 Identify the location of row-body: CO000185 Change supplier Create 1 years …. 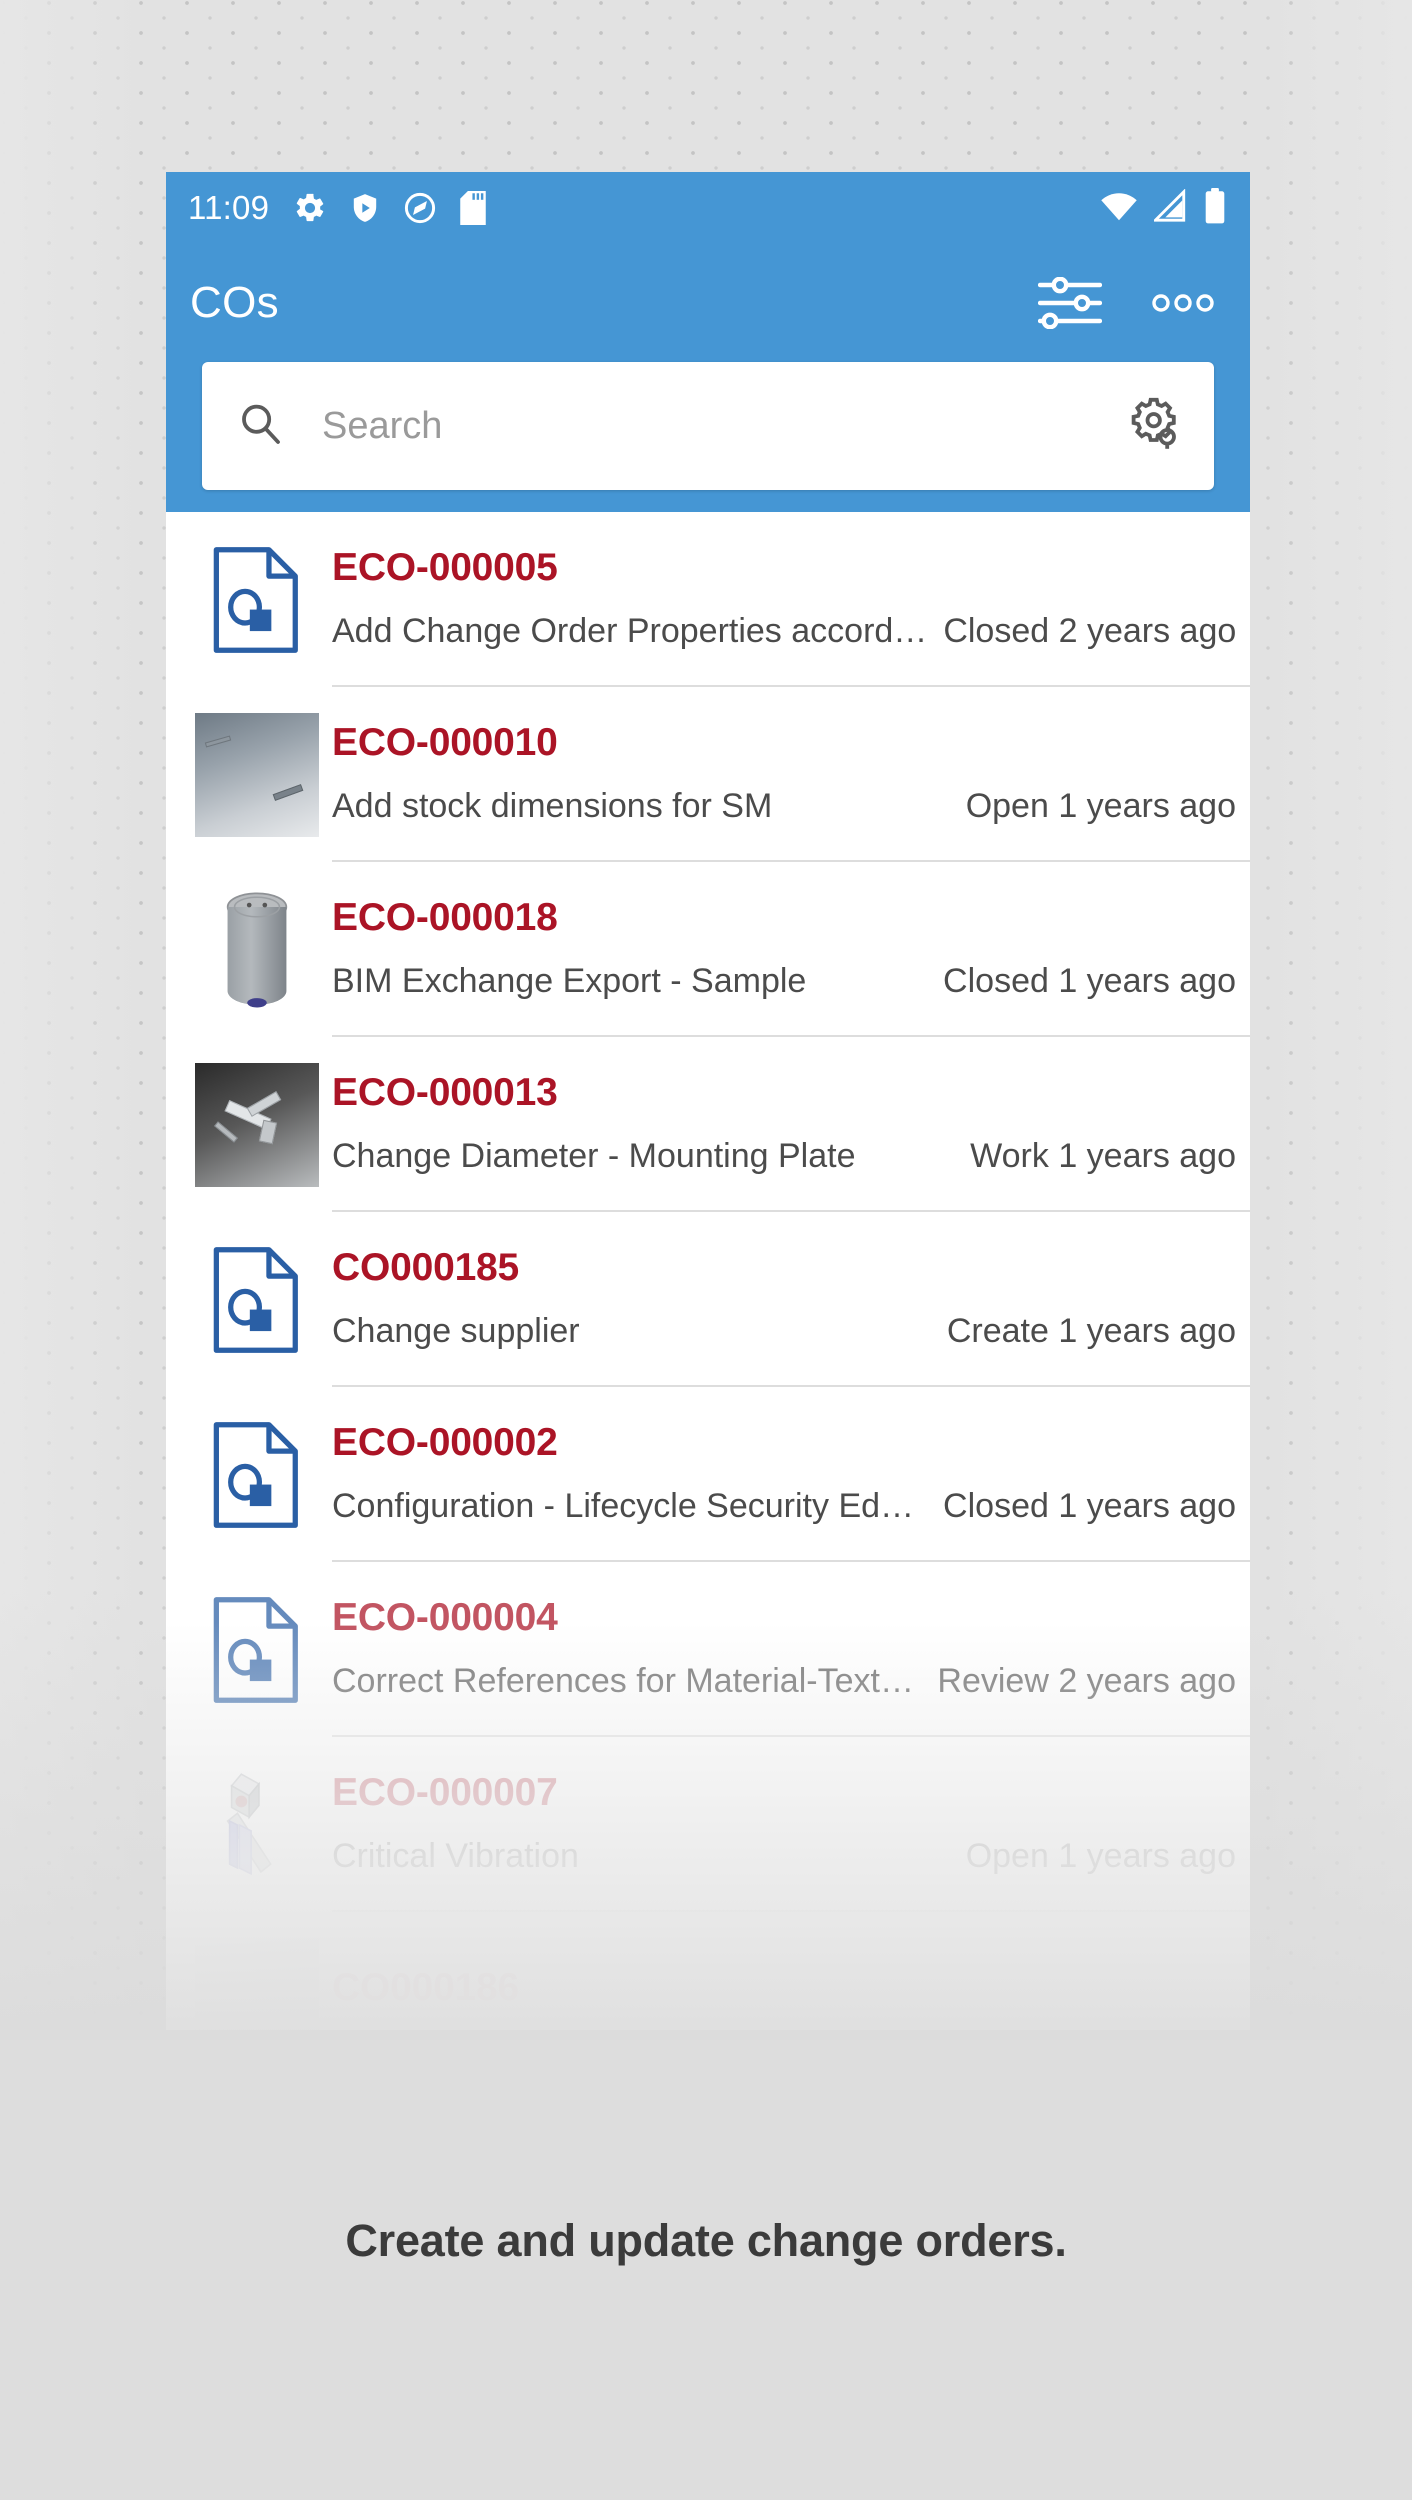
(791, 1299).